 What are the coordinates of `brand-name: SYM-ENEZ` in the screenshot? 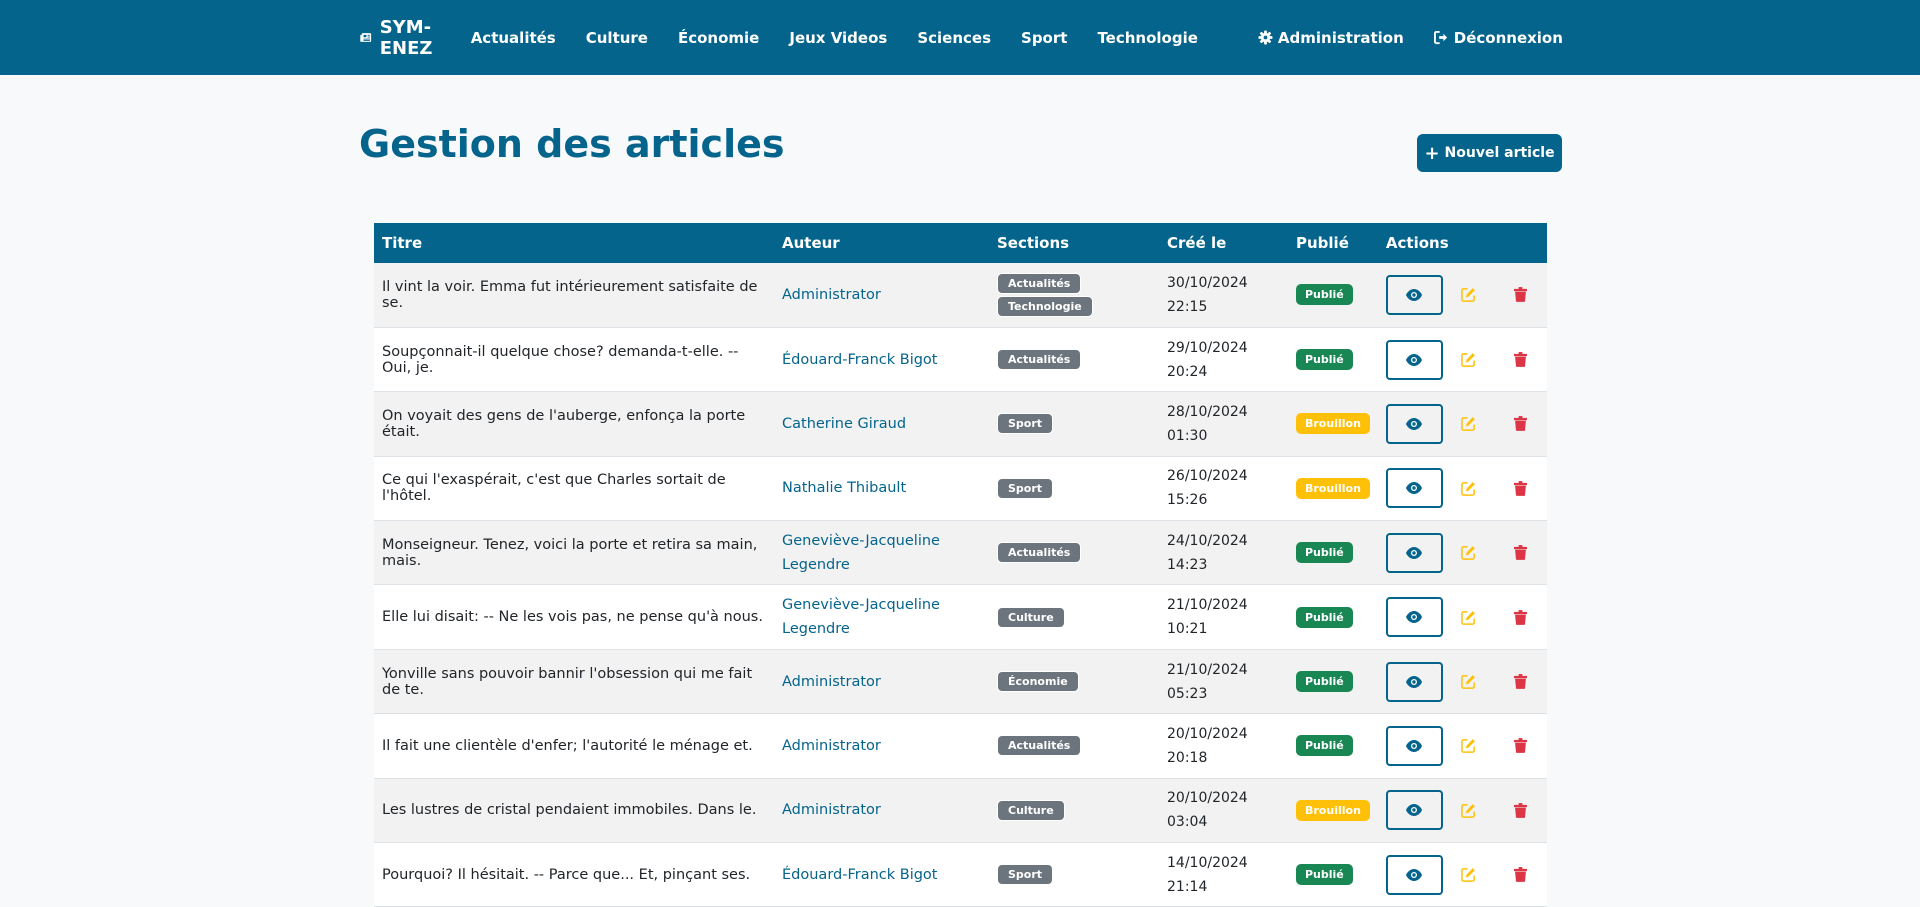 It's located at (406, 37).